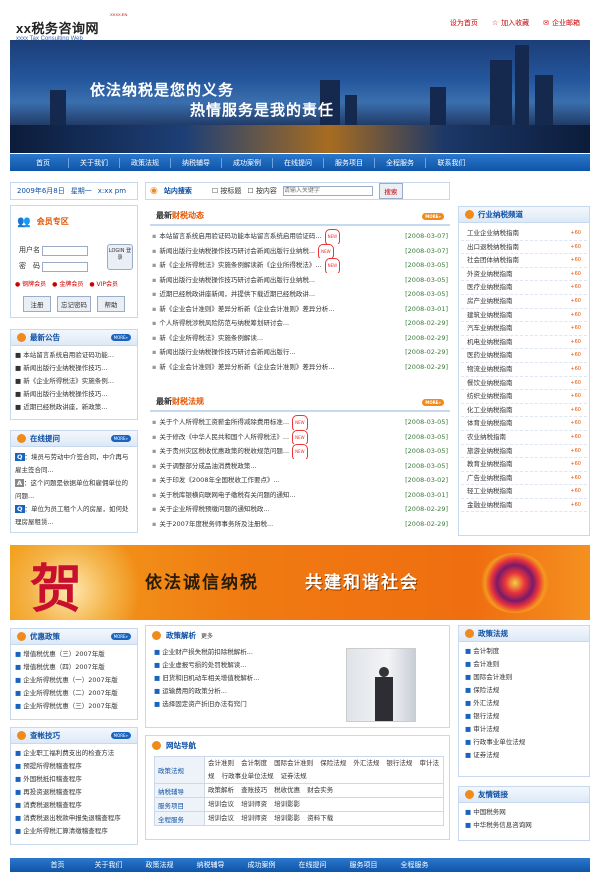 Image resolution: width=600 pixels, height=872 pixels. I want to click on nav-home: 首页, so click(43, 162).